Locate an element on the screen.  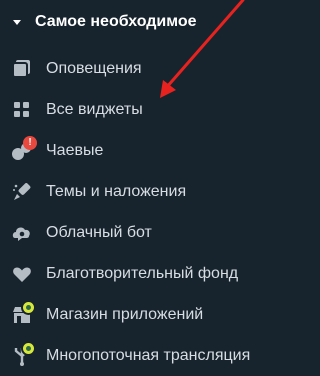
sidebar-item-label: Многопоточная трансляция is located at coordinates (148, 355).